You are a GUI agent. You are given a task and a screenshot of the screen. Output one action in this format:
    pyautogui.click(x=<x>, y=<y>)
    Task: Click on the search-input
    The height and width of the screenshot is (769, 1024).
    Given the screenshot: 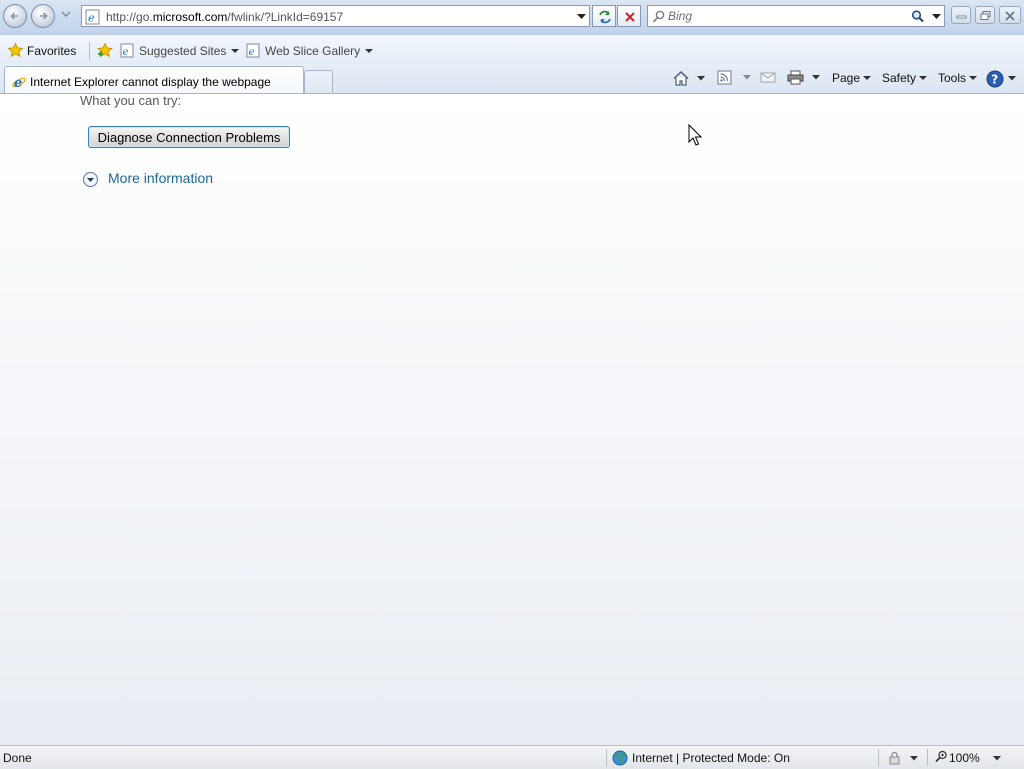 What is the action you would take?
    pyautogui.click(x=783, y=16)
    